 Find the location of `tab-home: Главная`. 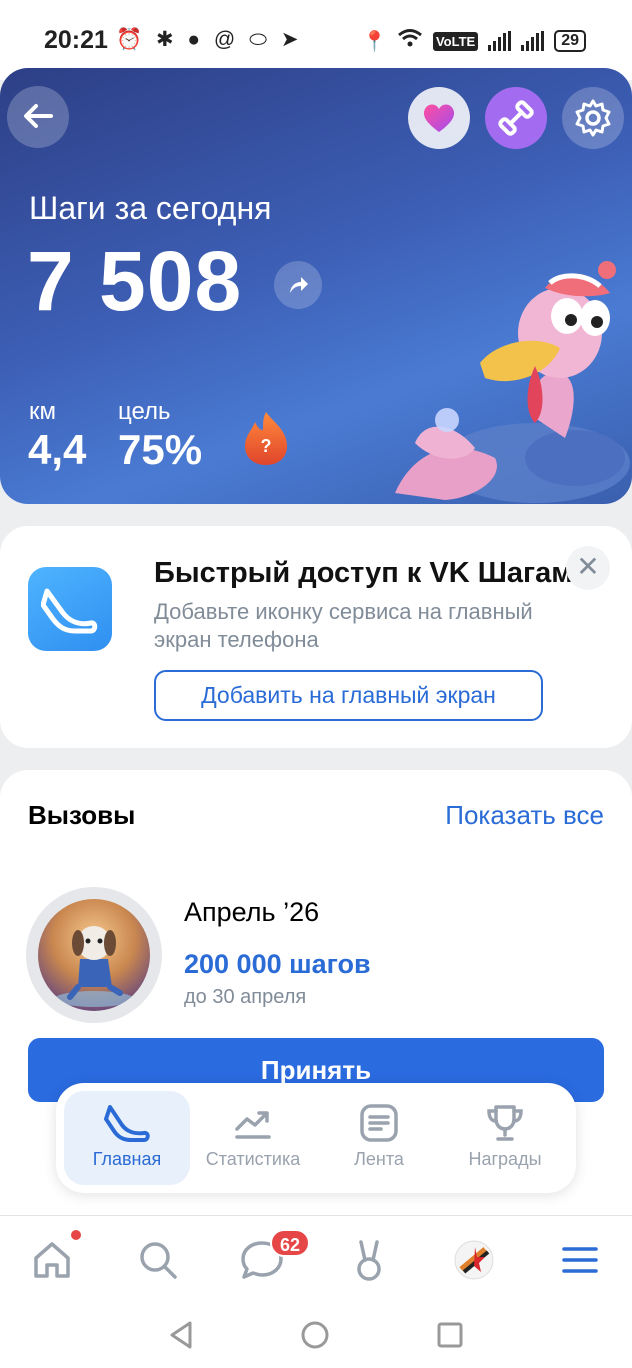

tab-home: Главная is located at coordinates (127, 1138).